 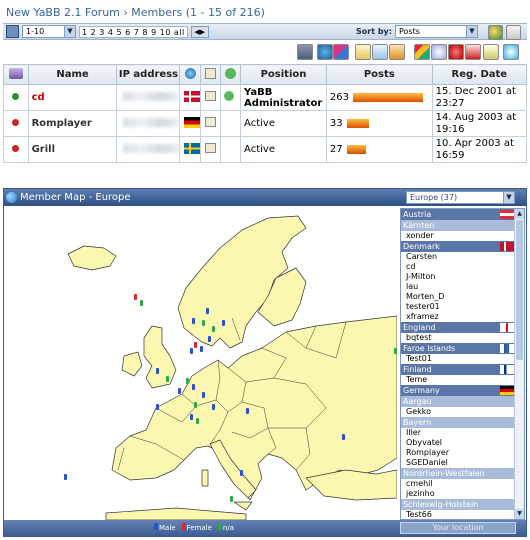 I want to click on collapse-icon, so click(x=513, y=32).